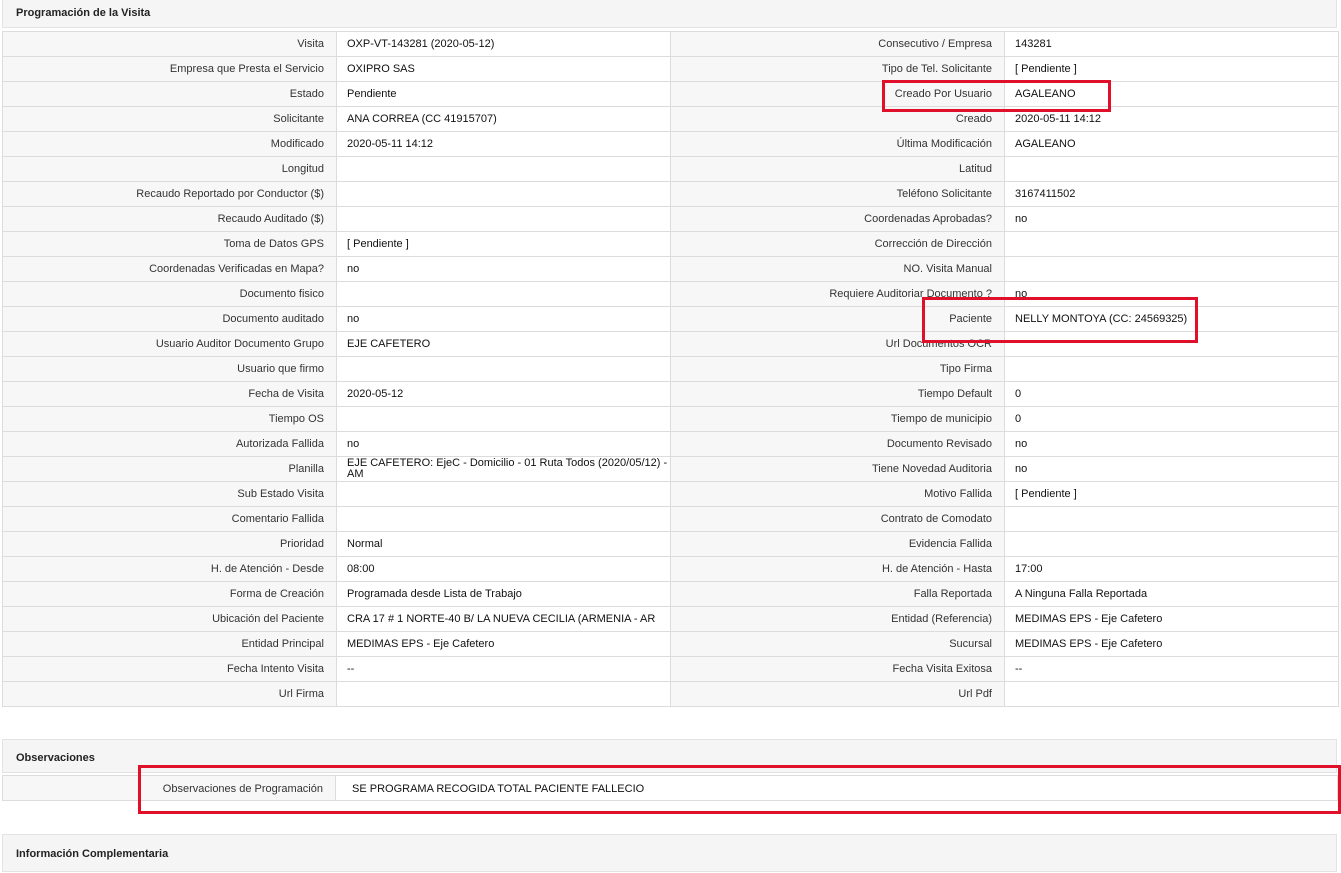 The height and width of the screenshot is (873, 1341). I want to click on section-header-complementaria: Información Complementaria, so click(669, 853).